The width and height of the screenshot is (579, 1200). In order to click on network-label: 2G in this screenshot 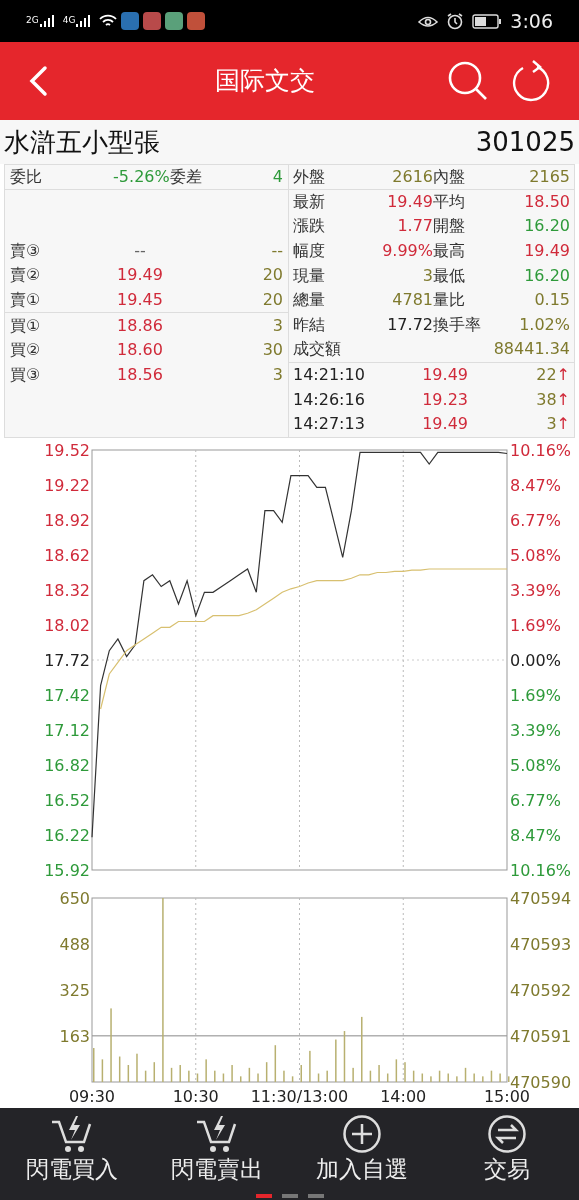, I will do `click(32, 21)`.